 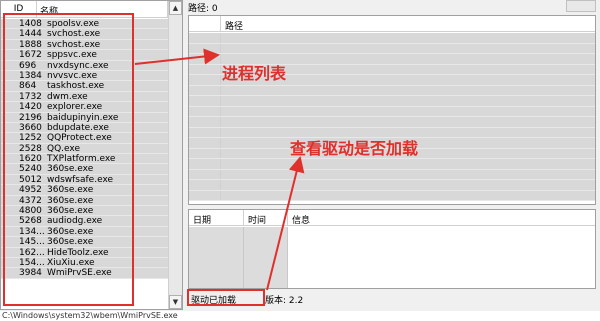 What do you see at coordinates (175, 8) in the screenshot?
I see `scroll-up-button: ▲` at bounding box center [175, 8].